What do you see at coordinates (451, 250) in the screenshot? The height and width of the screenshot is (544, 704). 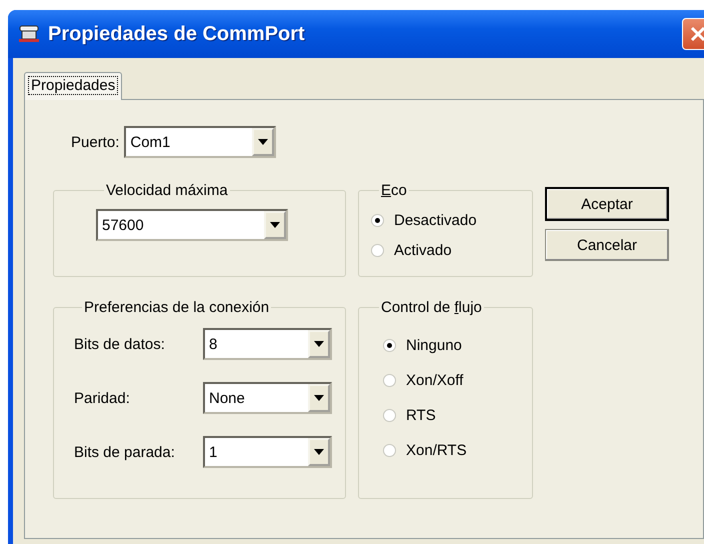 I see `radio-option: Activado` at bounding box center [451, 250].